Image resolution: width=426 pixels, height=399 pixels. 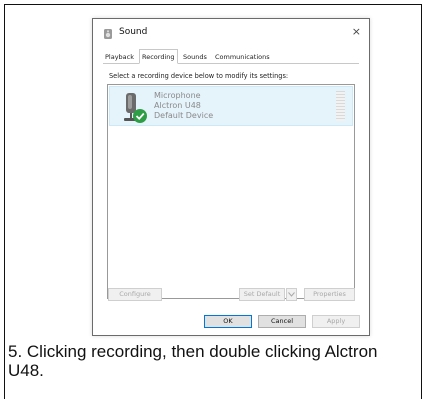 What do you see at coordinates (282, 321) in the screenshot?
I see `cancel-button: Cancel` at bounding box center [282, 321].